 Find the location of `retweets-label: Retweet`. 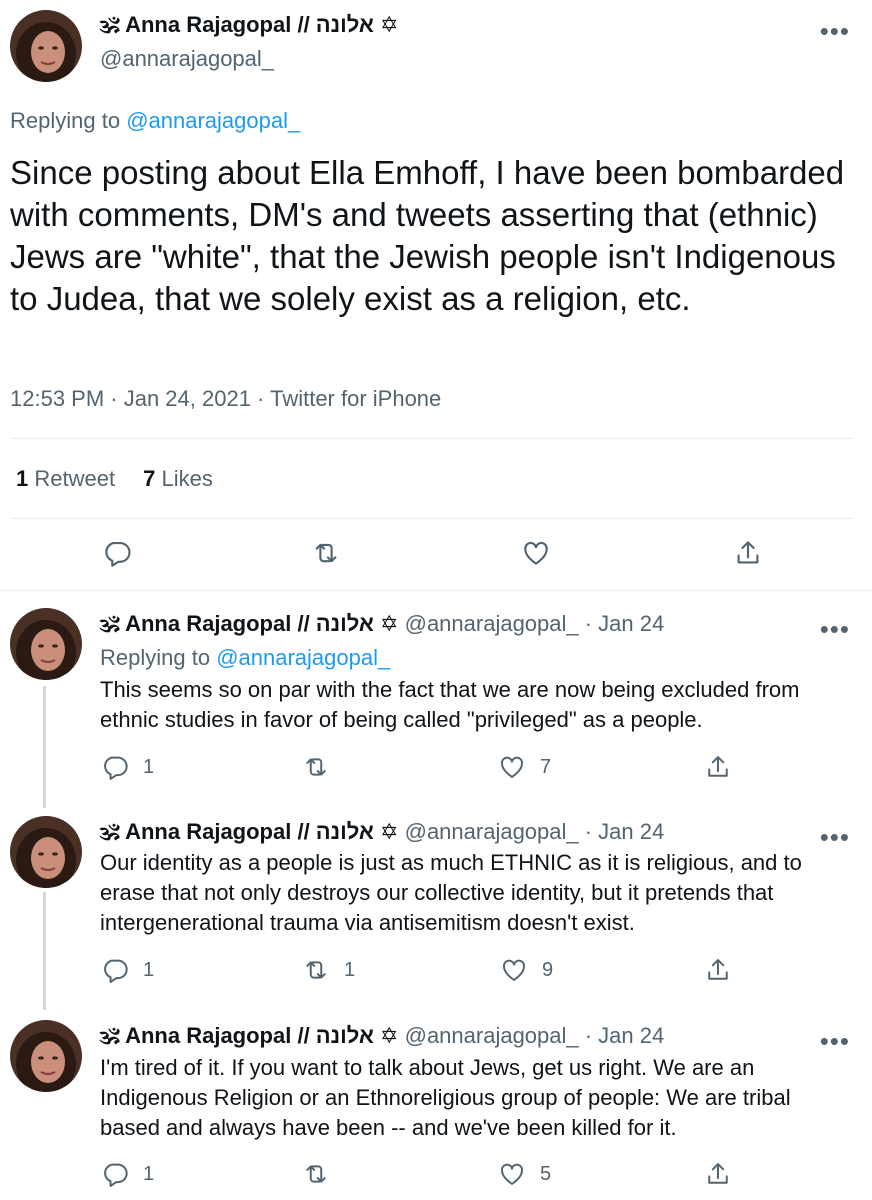

retweets-label: Retweet is located at coordinates (75, 478).